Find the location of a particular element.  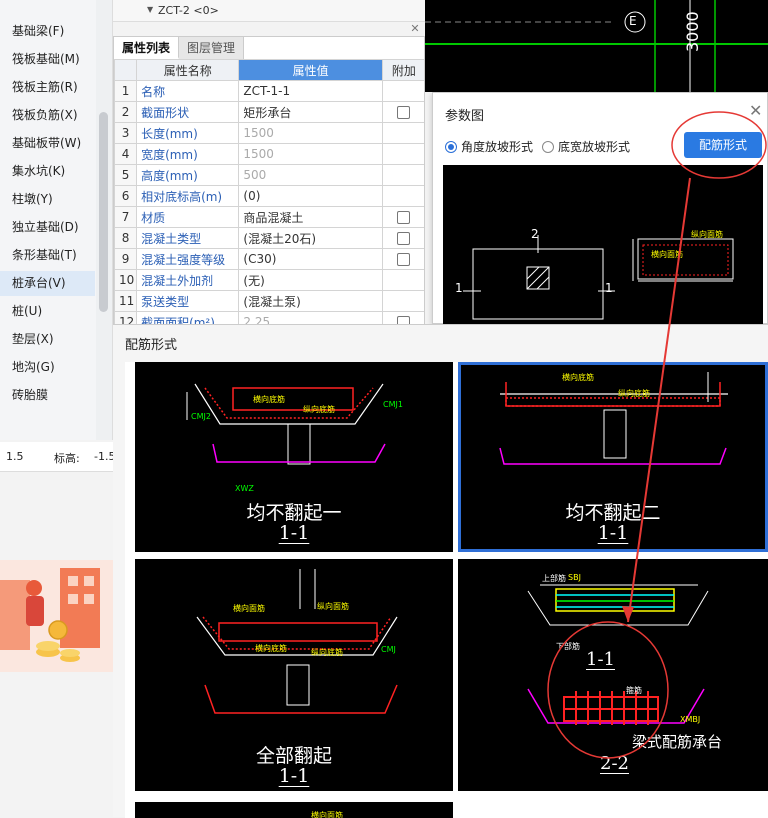

sidebar-item-brick-mold: 砖胎膜 is located at coordinates (47, 395).